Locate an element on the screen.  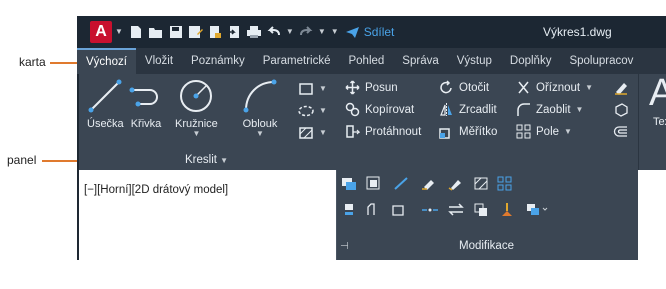
callout-karta: karta is located at coordinates (32, 62).